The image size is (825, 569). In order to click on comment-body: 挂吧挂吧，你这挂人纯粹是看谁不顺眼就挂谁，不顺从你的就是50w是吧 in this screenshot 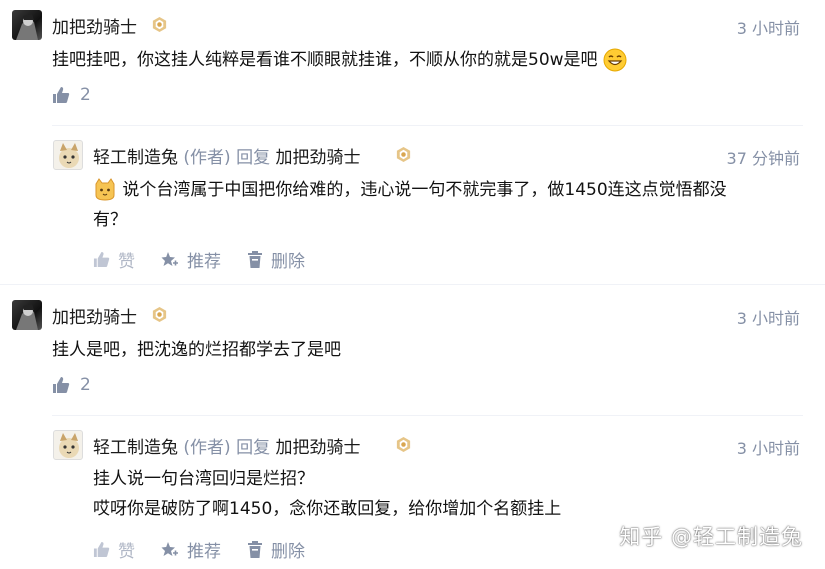, I will do `click(325, 60)`.